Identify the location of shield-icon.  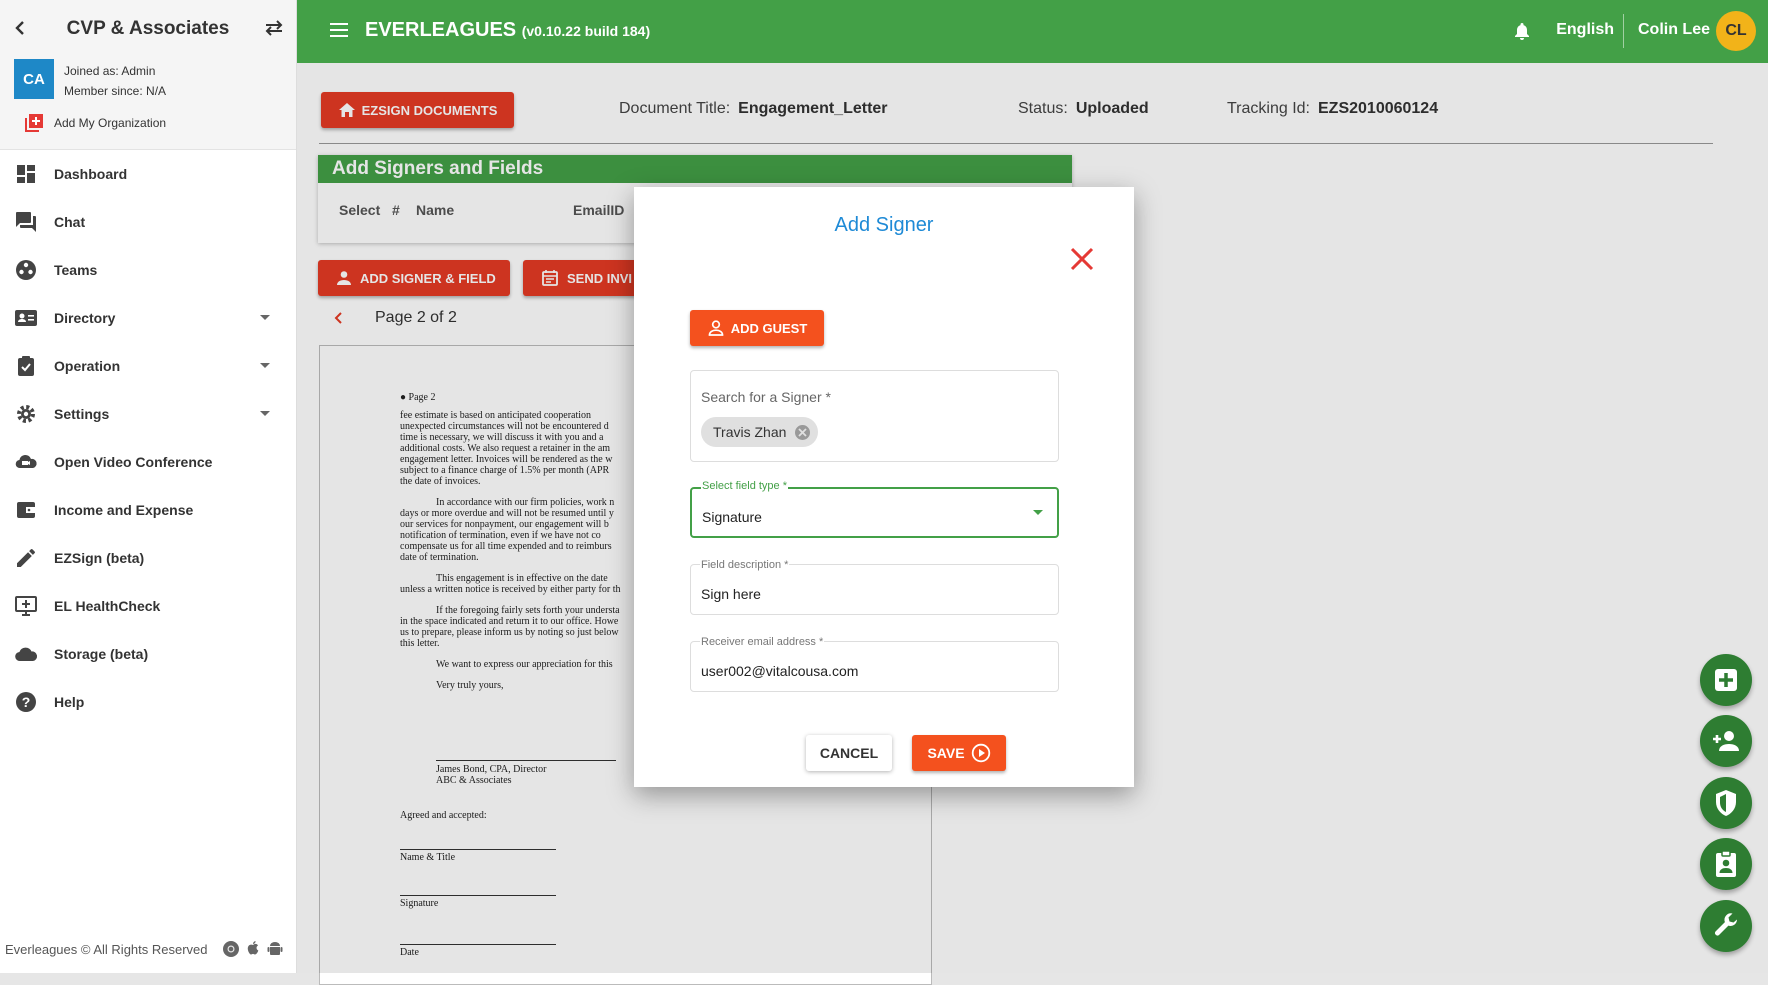
(1726, 803).